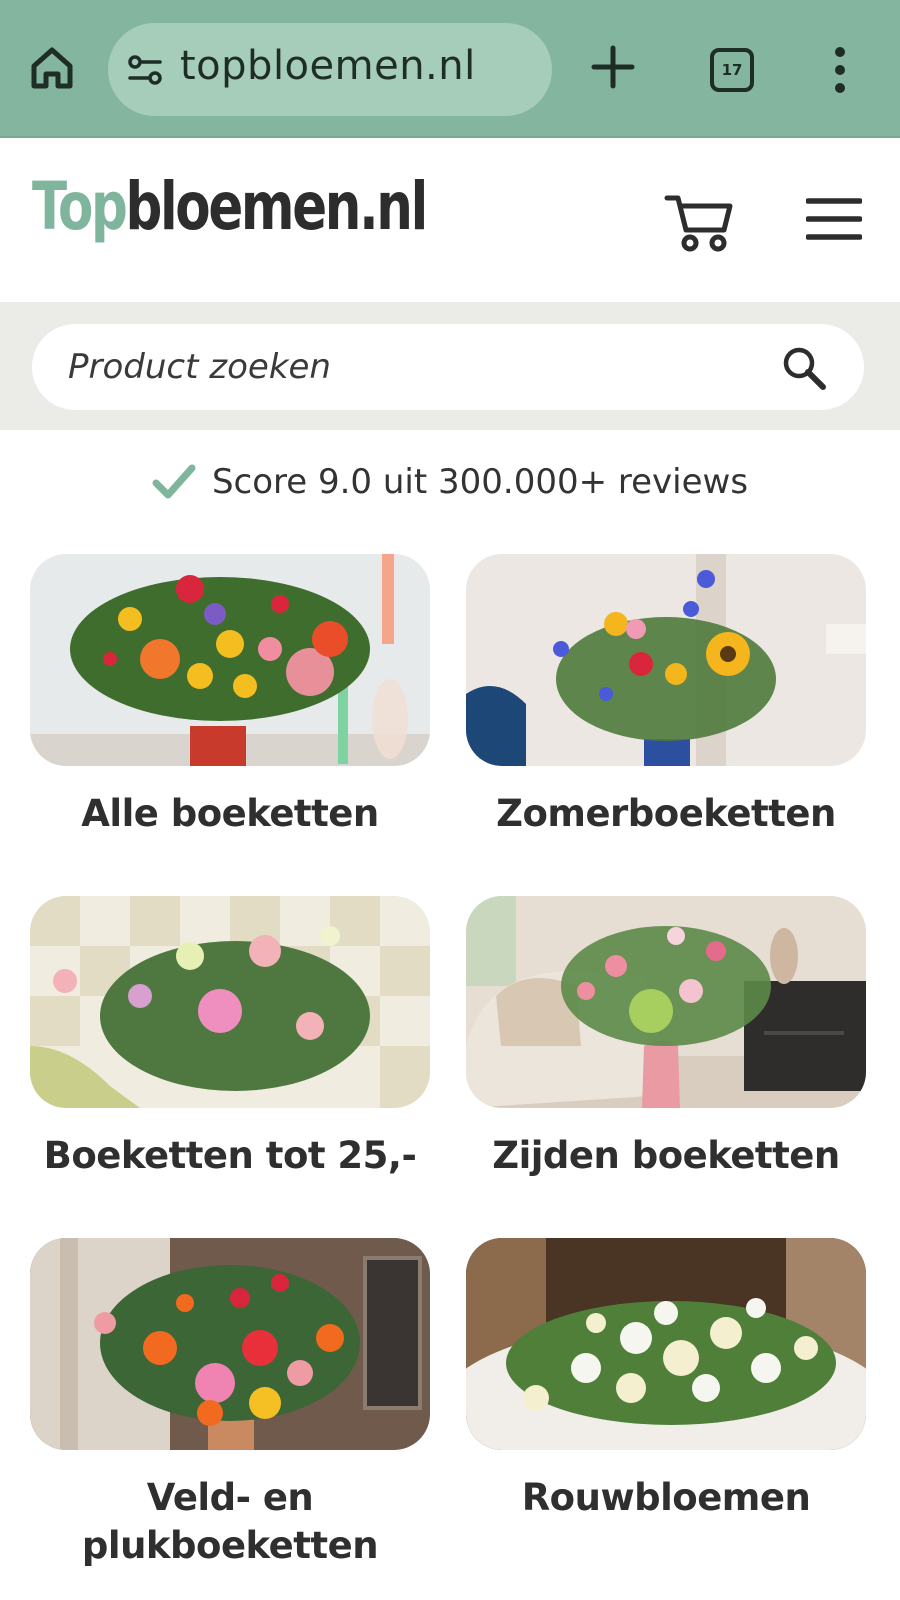 The height and width of the screenshot is (1600, 900). I want to click on category-card-veld-en-plukboeketten: Veld- en plukboeketten, so click(230, 1404).